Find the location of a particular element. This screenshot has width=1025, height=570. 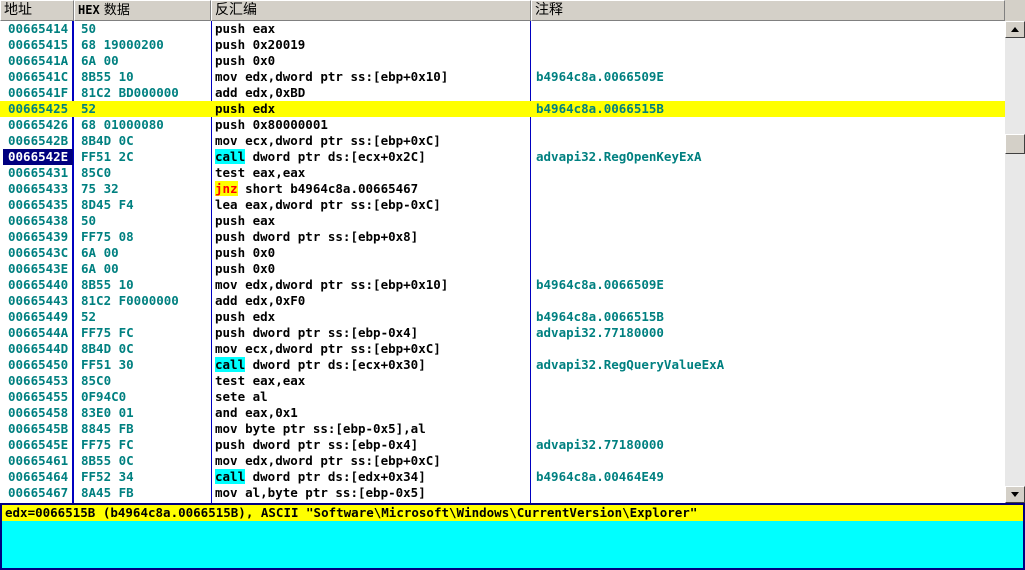

address-cell: 00665438 is located at coordinates (38, 221).